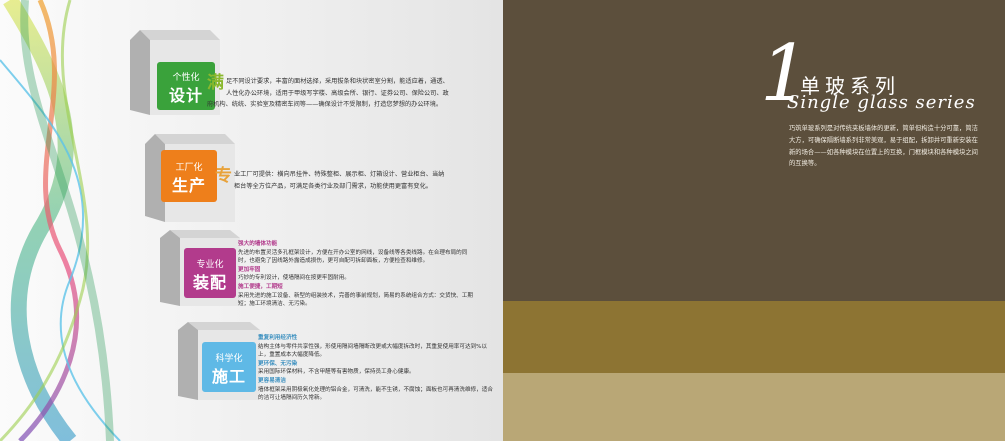 The width and height of the screenshot is (1005, 441). I want to click on cube-large-label: 生产, so click(188, 185).